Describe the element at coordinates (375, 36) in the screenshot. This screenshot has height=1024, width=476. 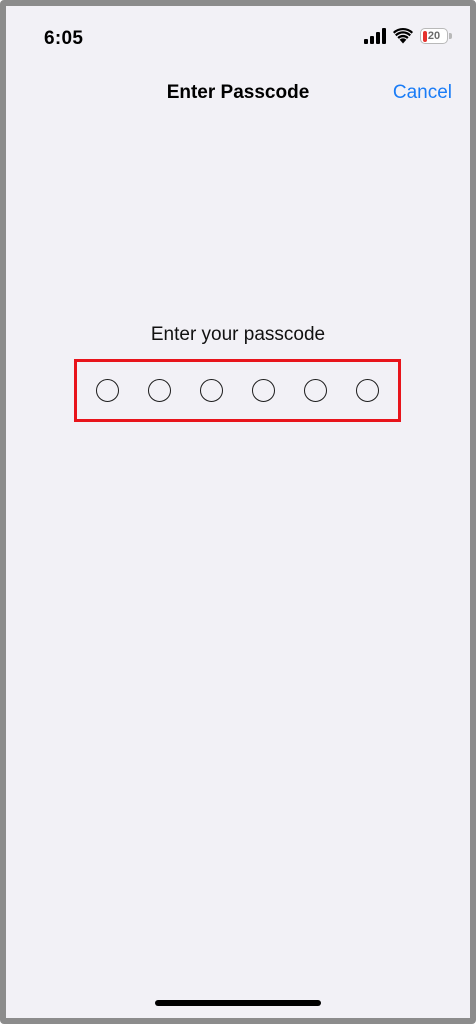
I see `cellular-signal-icon` at that location.